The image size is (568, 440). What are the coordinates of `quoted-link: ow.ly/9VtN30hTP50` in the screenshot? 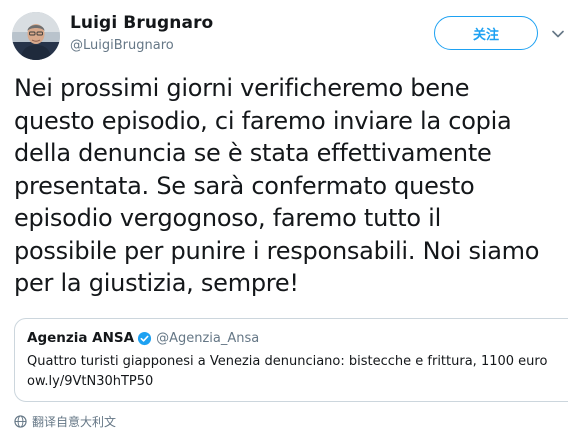 It's located at (287, 382).